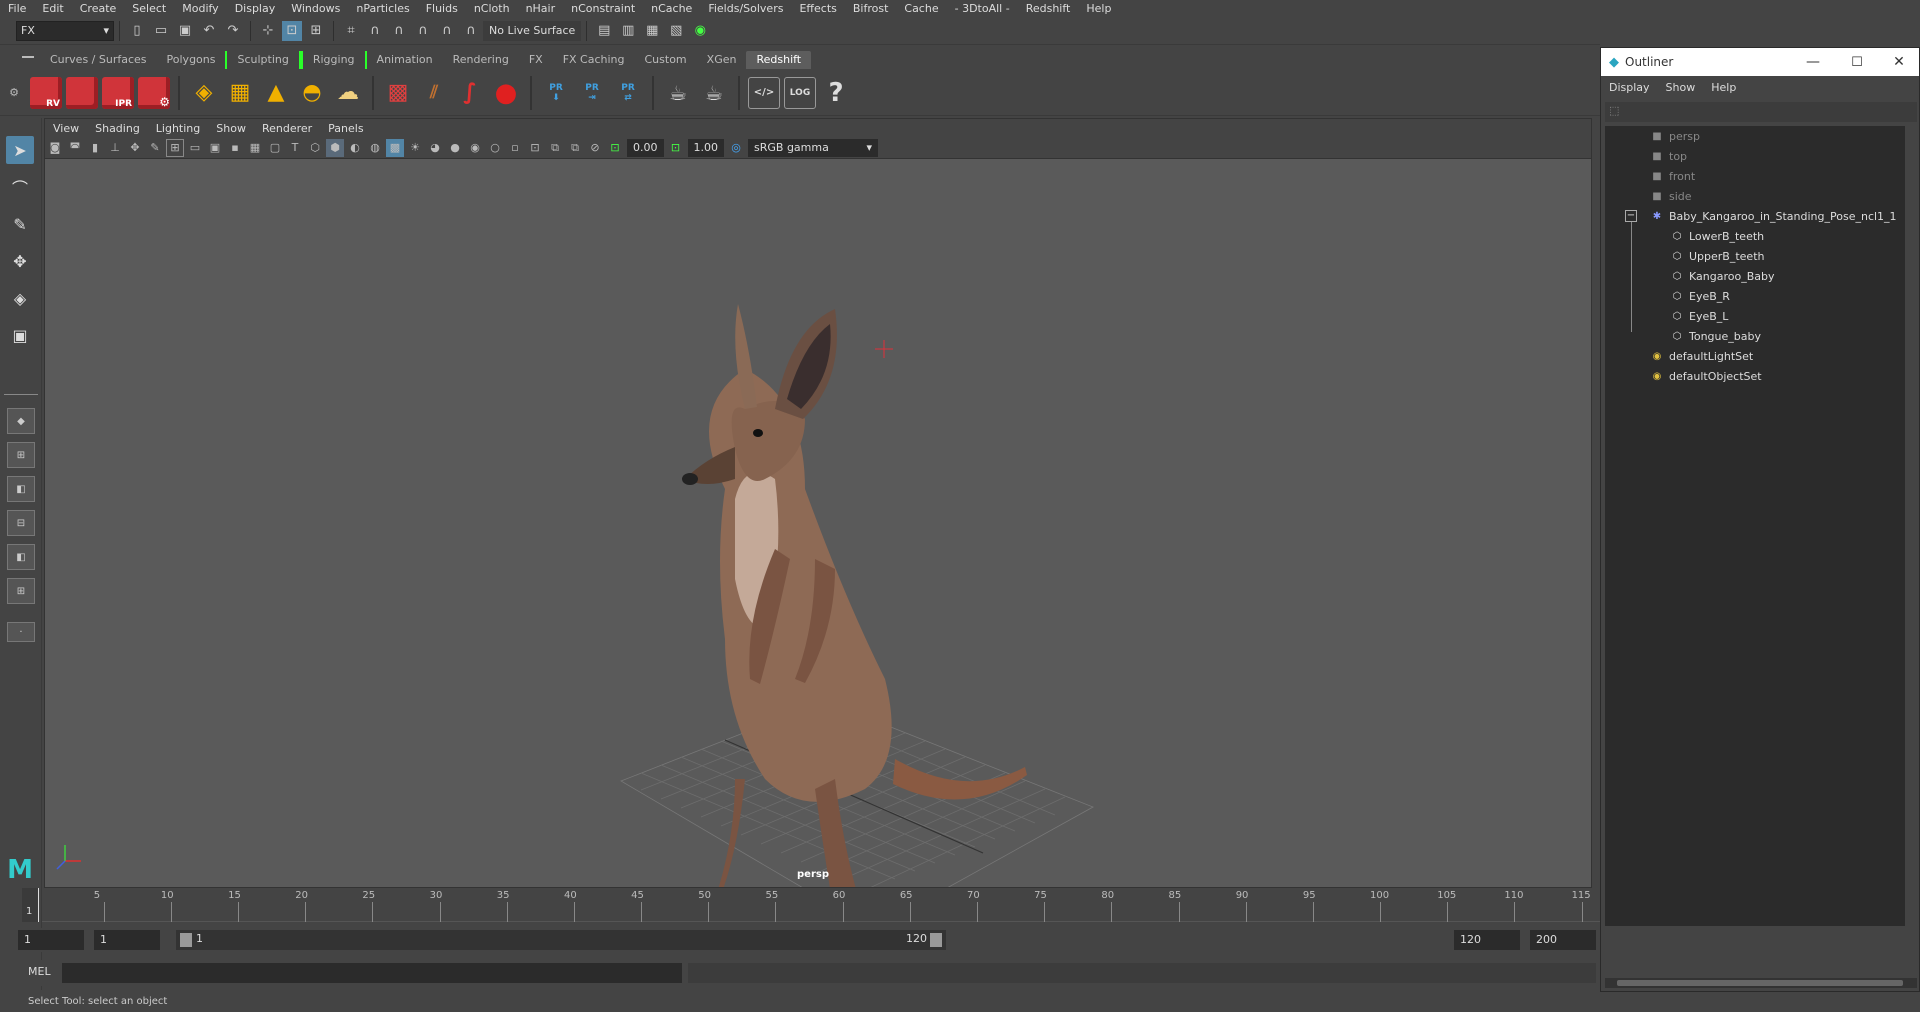 The image size is (1920, 1012). Describe the element at coordinates (21, 489) in the screenshot. I see `persp-outliner-layout-icon: ◧` at that location.